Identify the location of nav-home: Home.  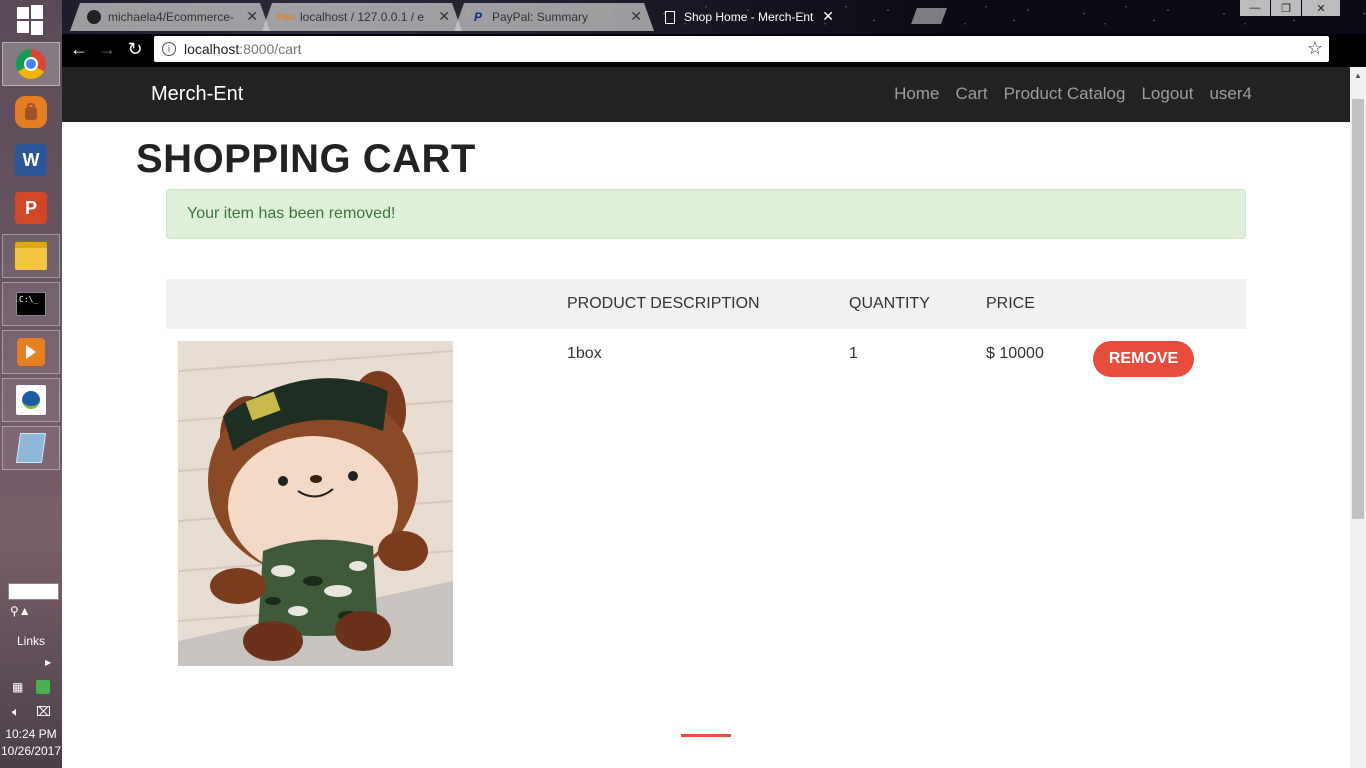
(916, 94).